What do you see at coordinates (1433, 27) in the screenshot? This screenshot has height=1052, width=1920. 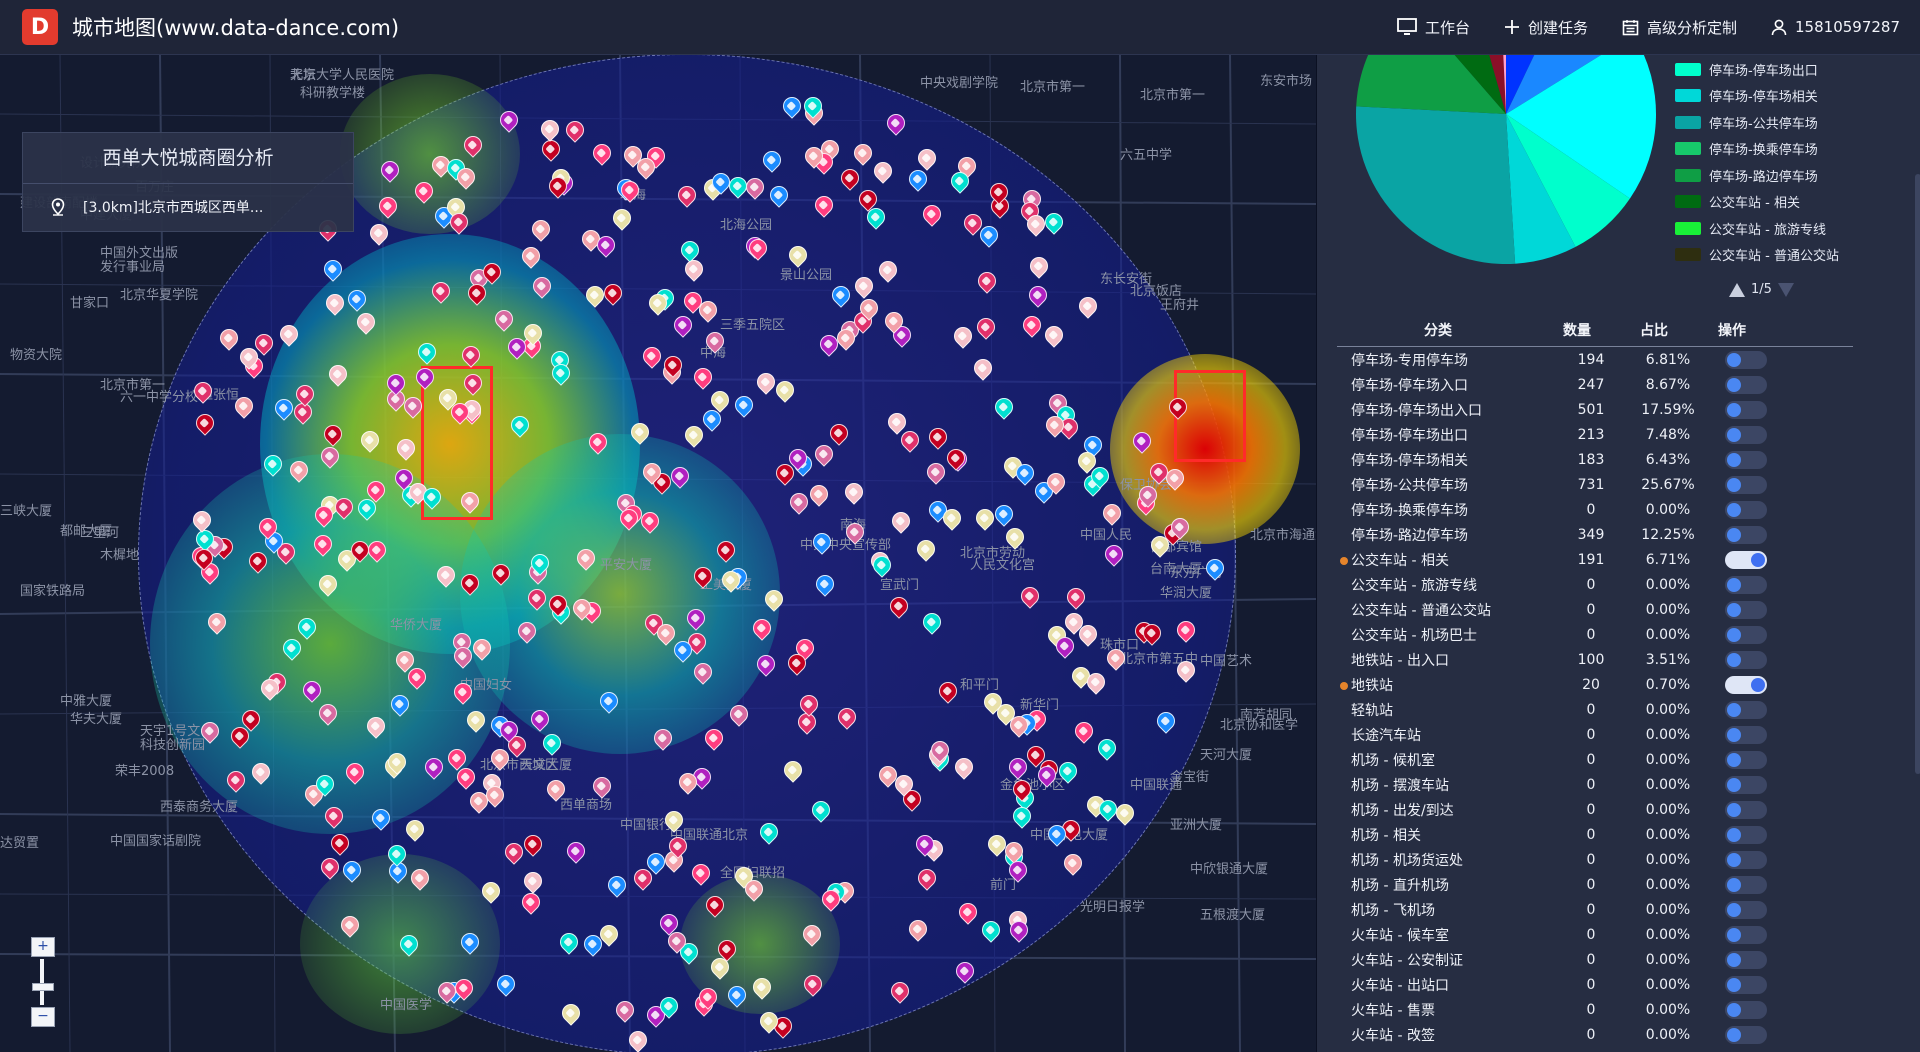 I see `nav-workbench: 工作台` at bounding box center [1433, 27].